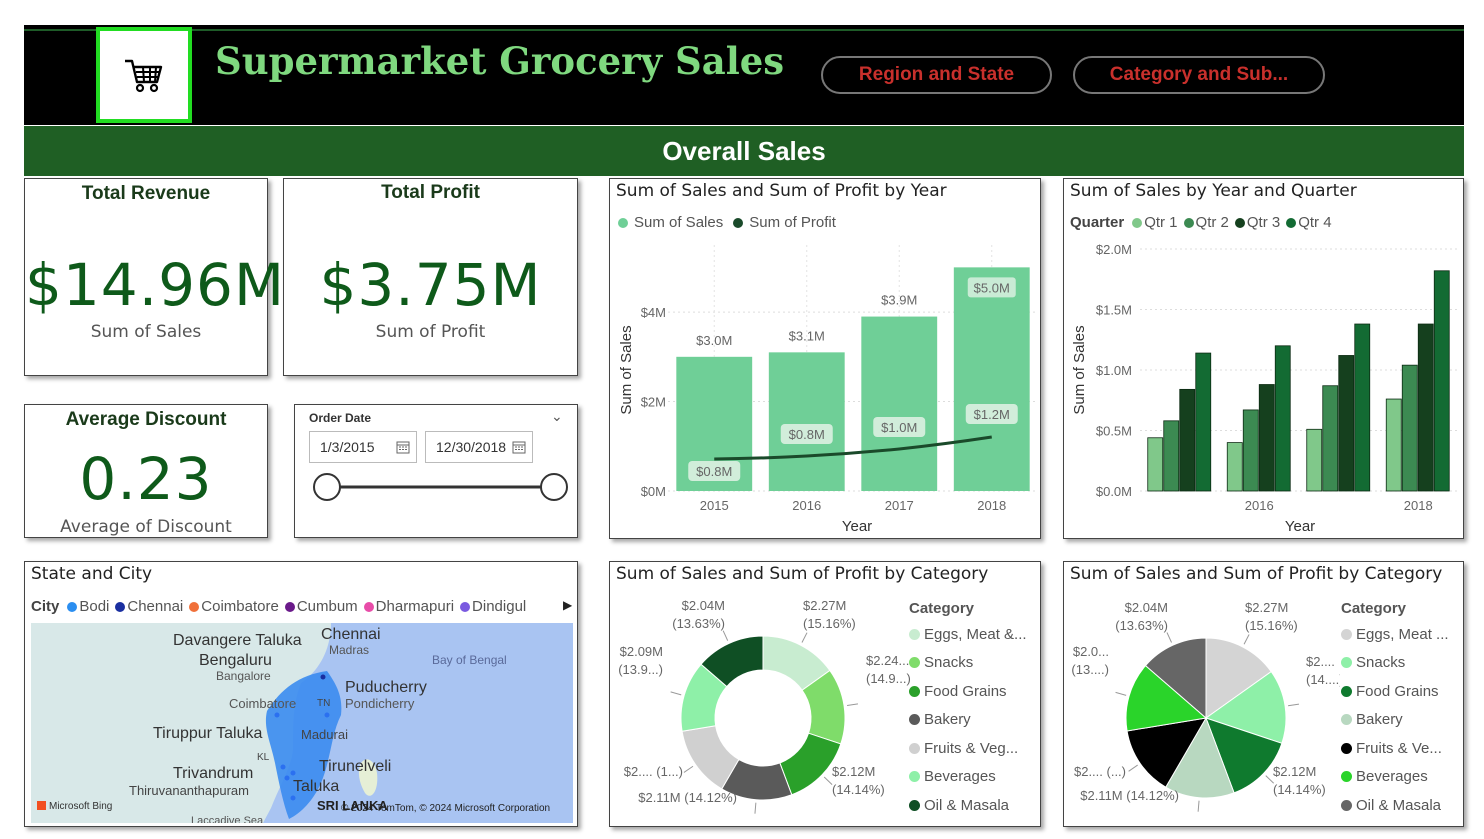 Image resolution: width=1484 pixels, height=839 pixels. I want to click on visual-title: Sum of Sales by Year and Quarter, so click(1213, 191).